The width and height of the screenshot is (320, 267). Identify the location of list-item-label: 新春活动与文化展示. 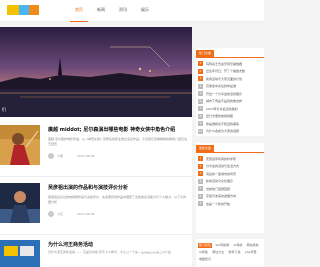
(220, 181).